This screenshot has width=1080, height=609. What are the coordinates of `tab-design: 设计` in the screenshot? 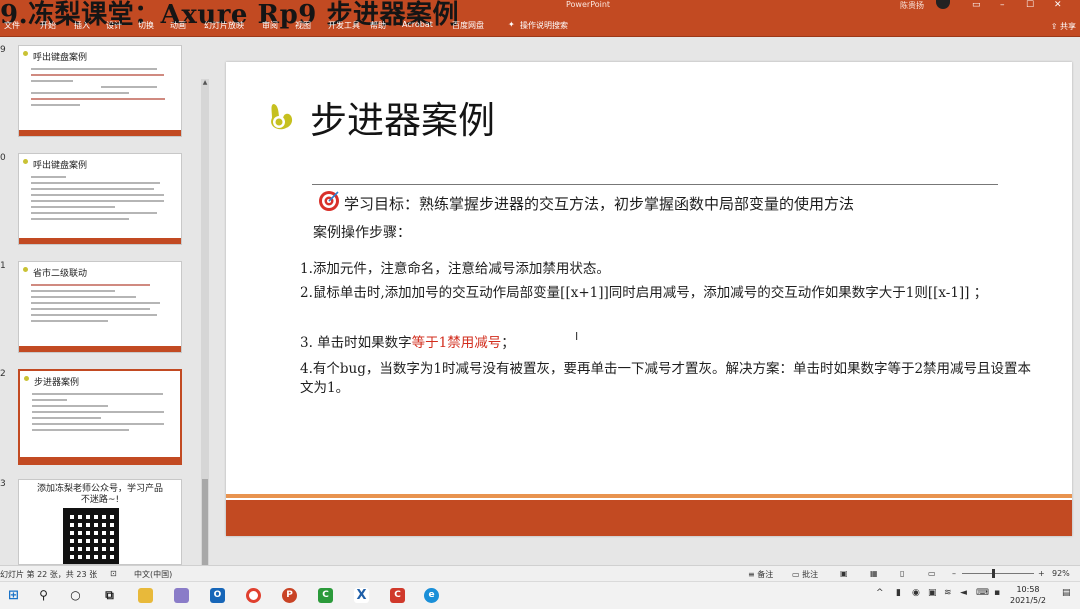 It's located at (114, 25).